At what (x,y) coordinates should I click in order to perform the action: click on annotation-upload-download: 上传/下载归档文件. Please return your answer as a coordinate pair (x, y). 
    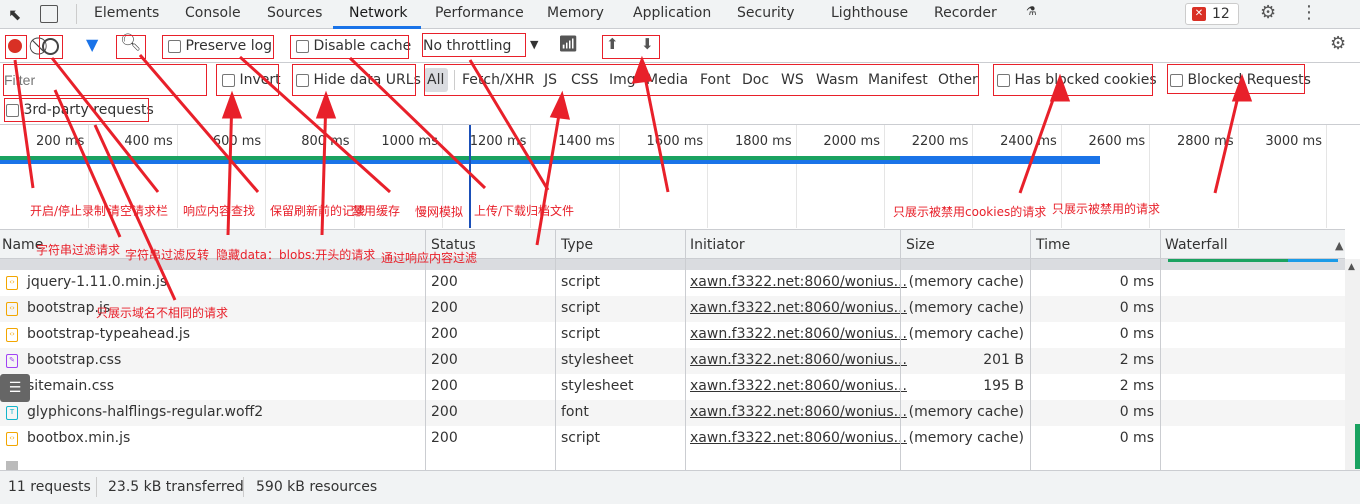
    Looking at the image, I should click on (524, 211).